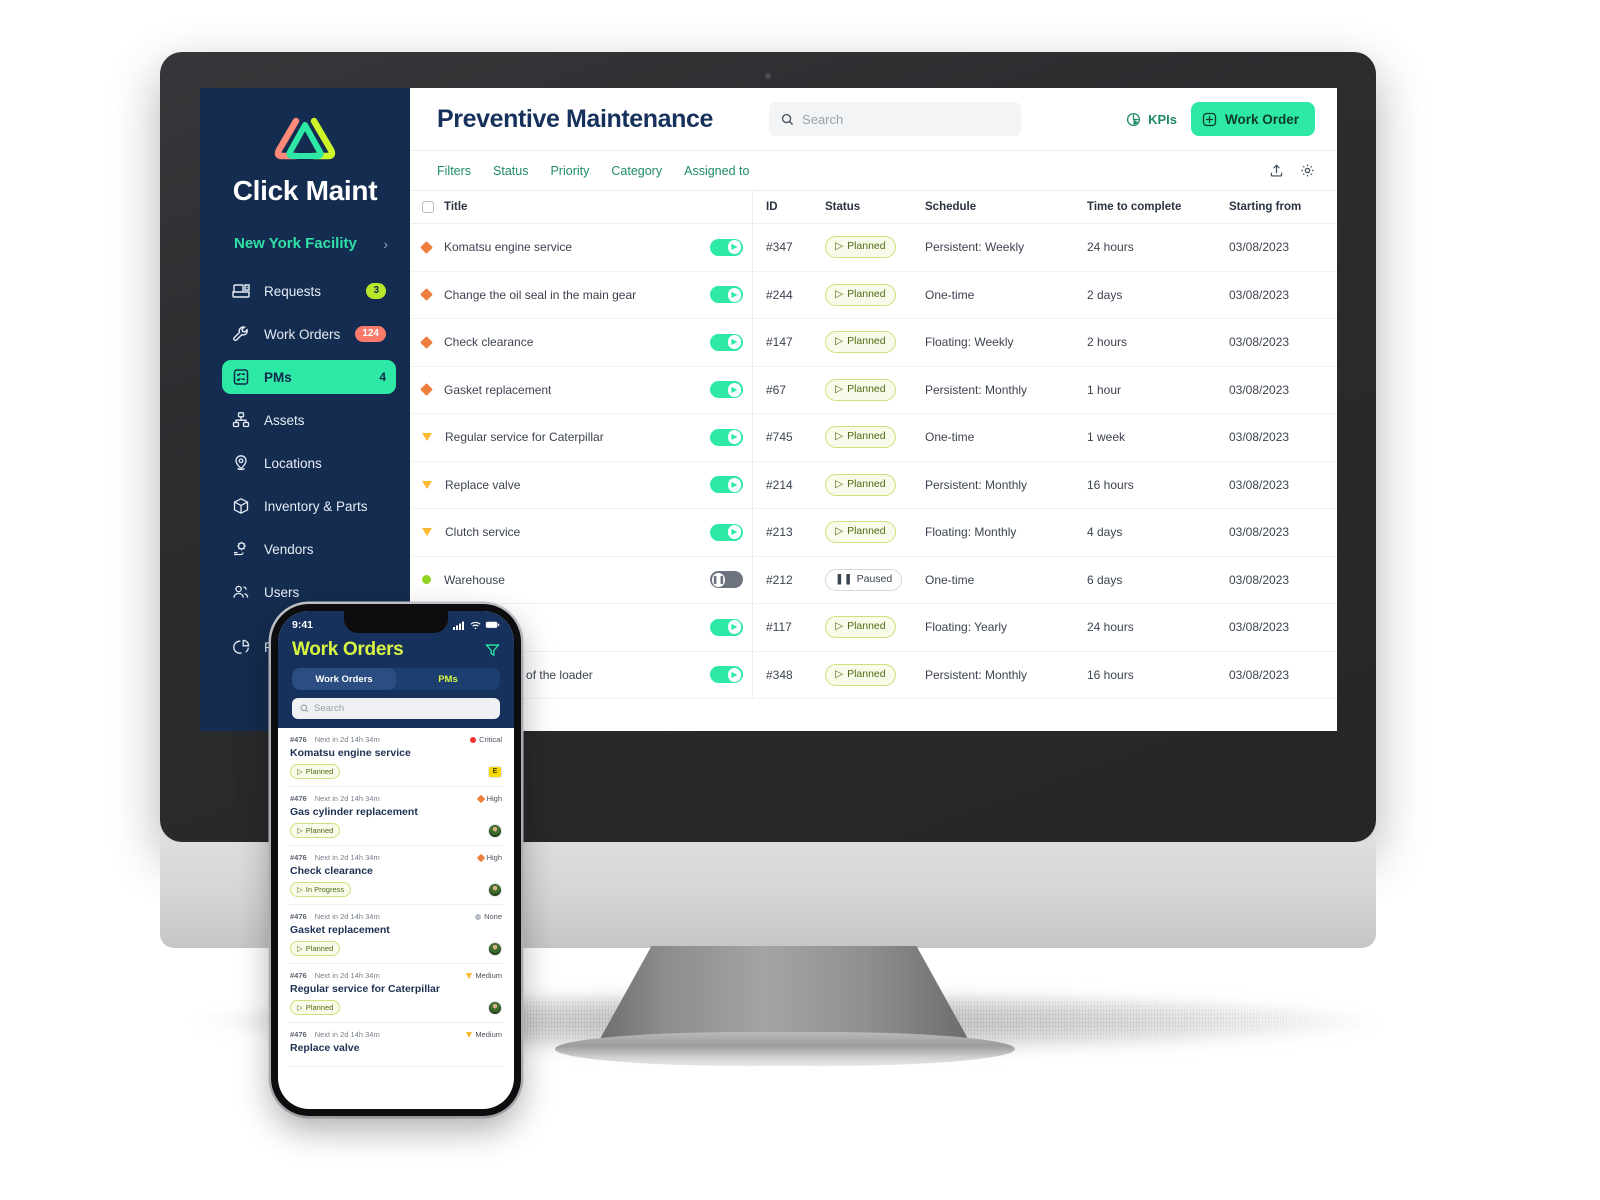 The image size is (1600, 1200). What do you see at coordinates (309, 506) in the screenshot?
I see `sidebar-item-inventory-parts: Inventory & Parts` at bounding box center [309, 506].